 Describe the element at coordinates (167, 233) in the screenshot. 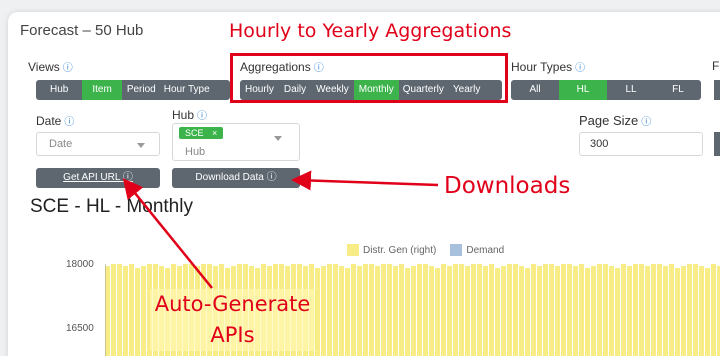

I see `arrow-to-api` at that location.